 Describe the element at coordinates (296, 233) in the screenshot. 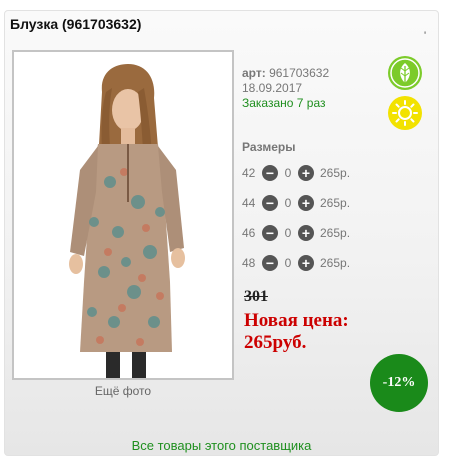

I see `size-row: 46 − 0 + 265р.` at that location.